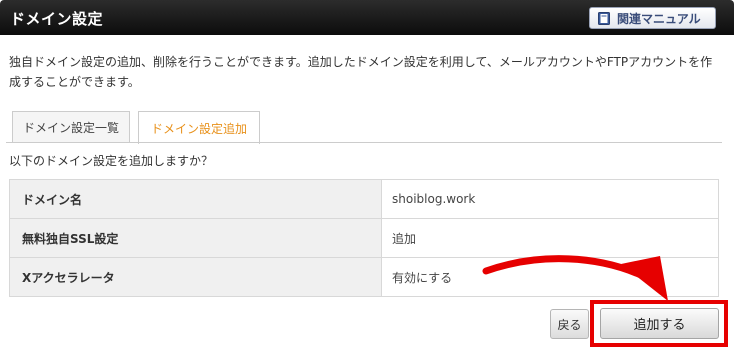  What do you see at coordinates (550, 238) in the screenshot?
I see `row-value: 追加` at bounding box center [550, 238].